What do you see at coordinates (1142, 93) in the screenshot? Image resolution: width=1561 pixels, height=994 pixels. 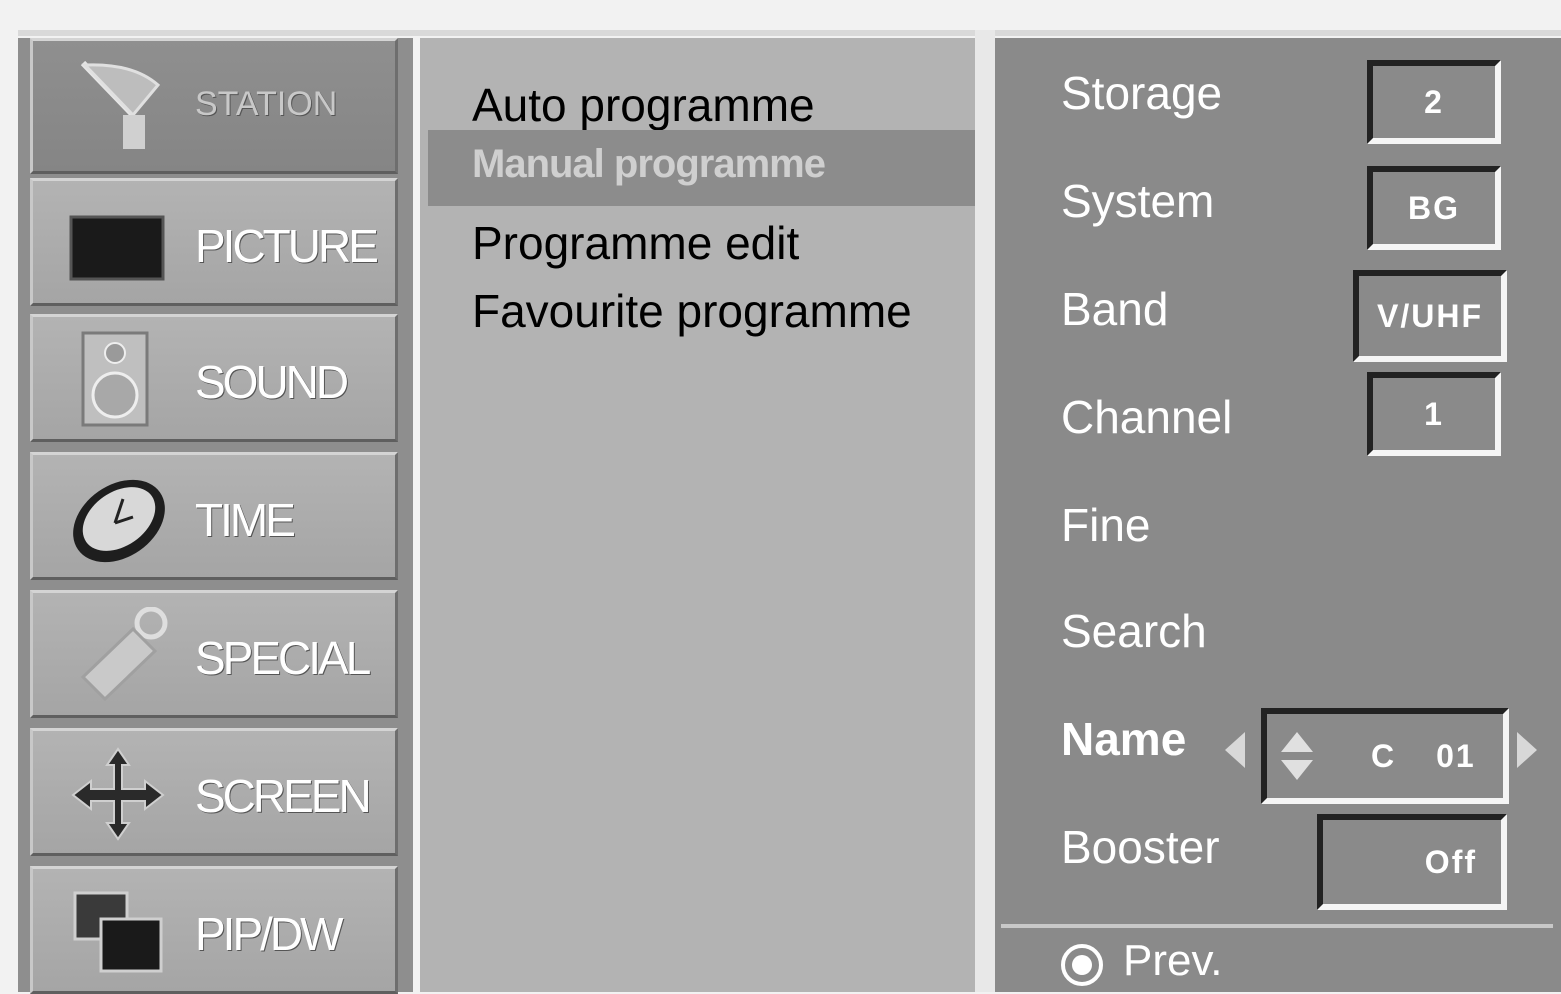 I see `storage-label: Storage` at bounding box center [1142, 93].